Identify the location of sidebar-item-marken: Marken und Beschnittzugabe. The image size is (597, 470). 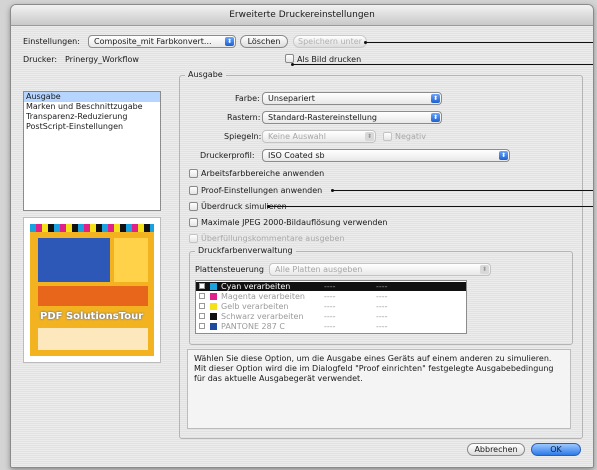
(92, 107).